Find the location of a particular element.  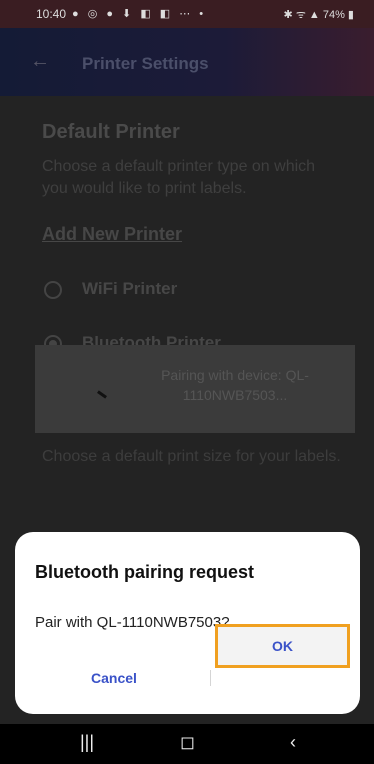

status-time: 10:40 is located at coordinates (51, 14).